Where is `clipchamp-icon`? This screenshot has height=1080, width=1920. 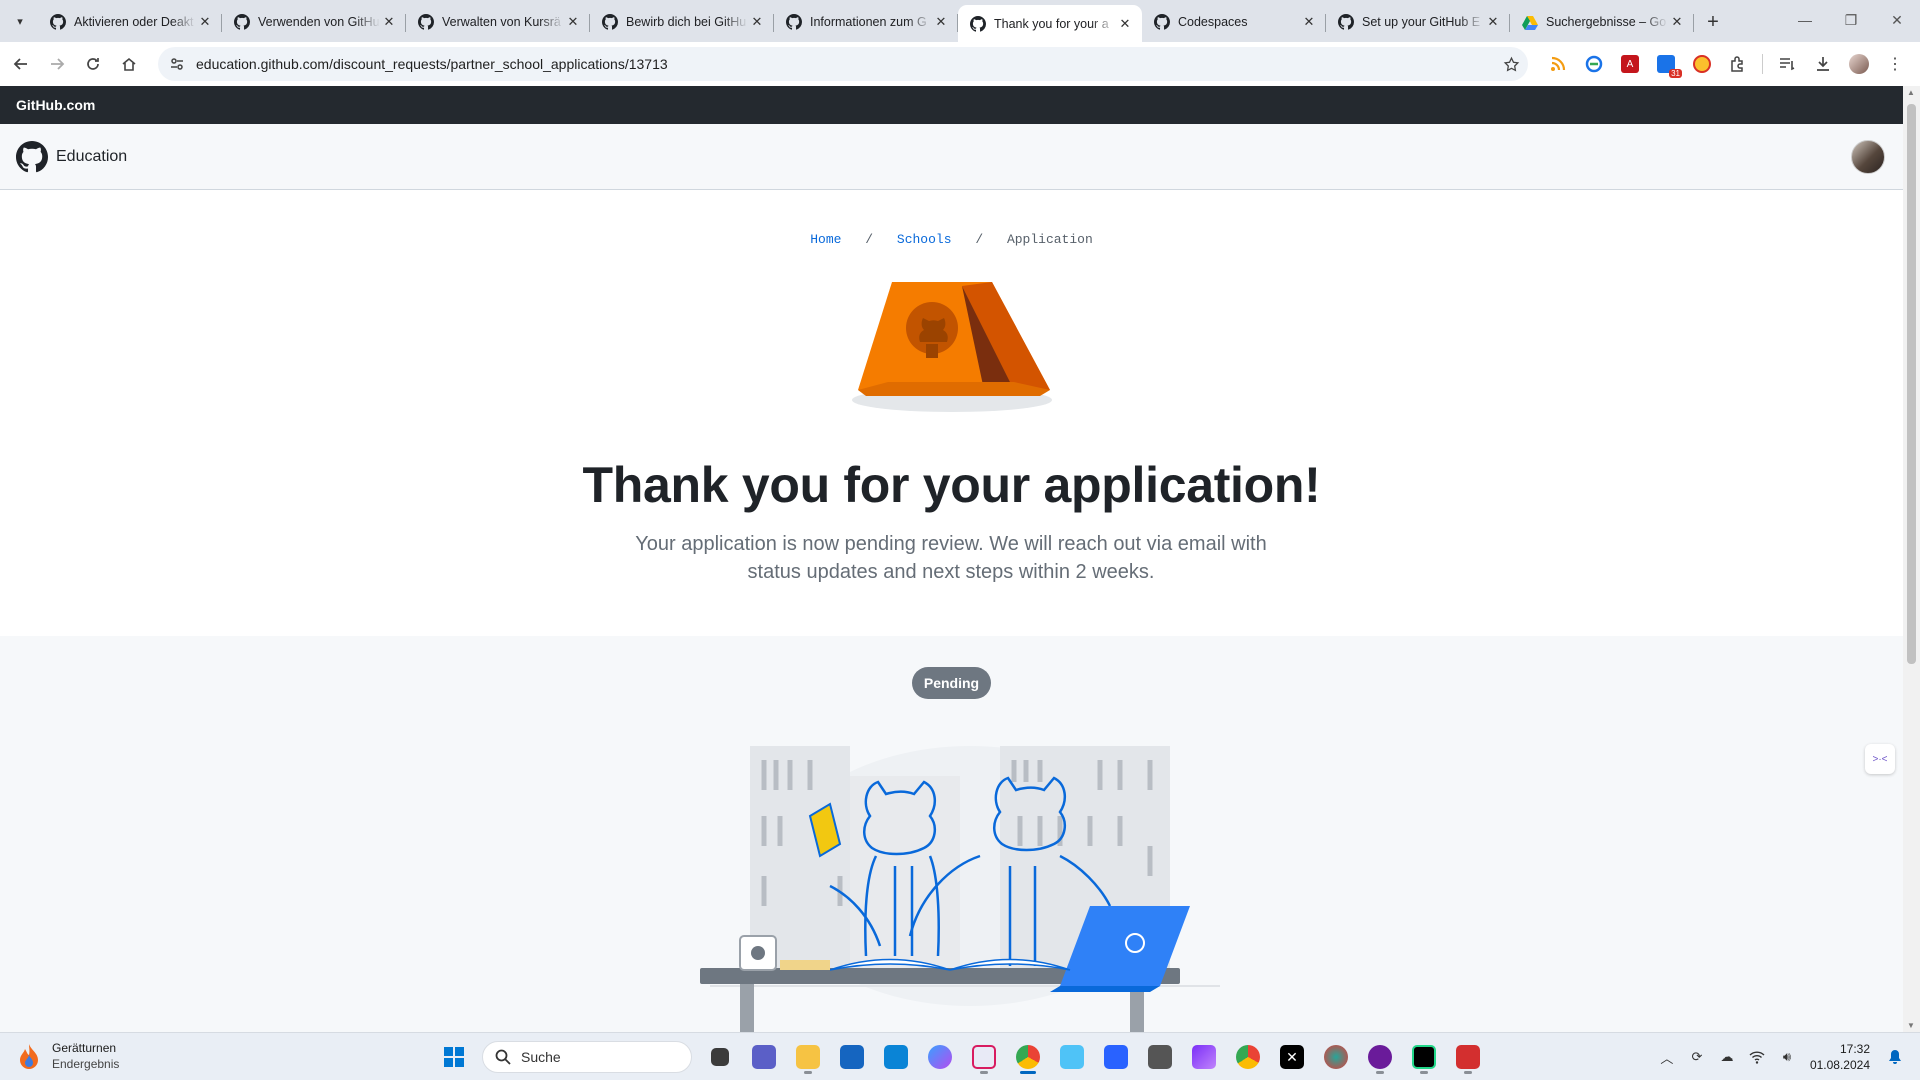 clipchamp-icon is located at coordinates (1204, 1057).